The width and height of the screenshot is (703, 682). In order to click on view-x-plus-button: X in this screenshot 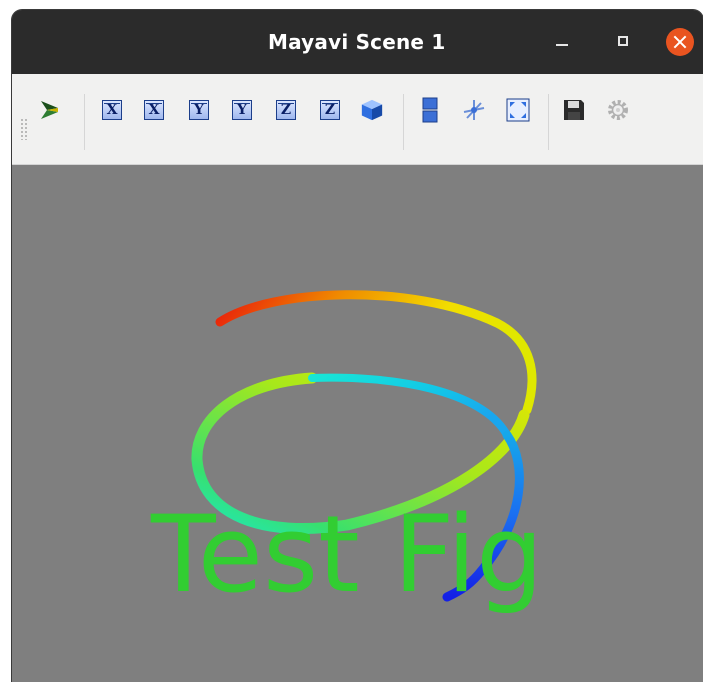, I will do `click(112, 110)`.